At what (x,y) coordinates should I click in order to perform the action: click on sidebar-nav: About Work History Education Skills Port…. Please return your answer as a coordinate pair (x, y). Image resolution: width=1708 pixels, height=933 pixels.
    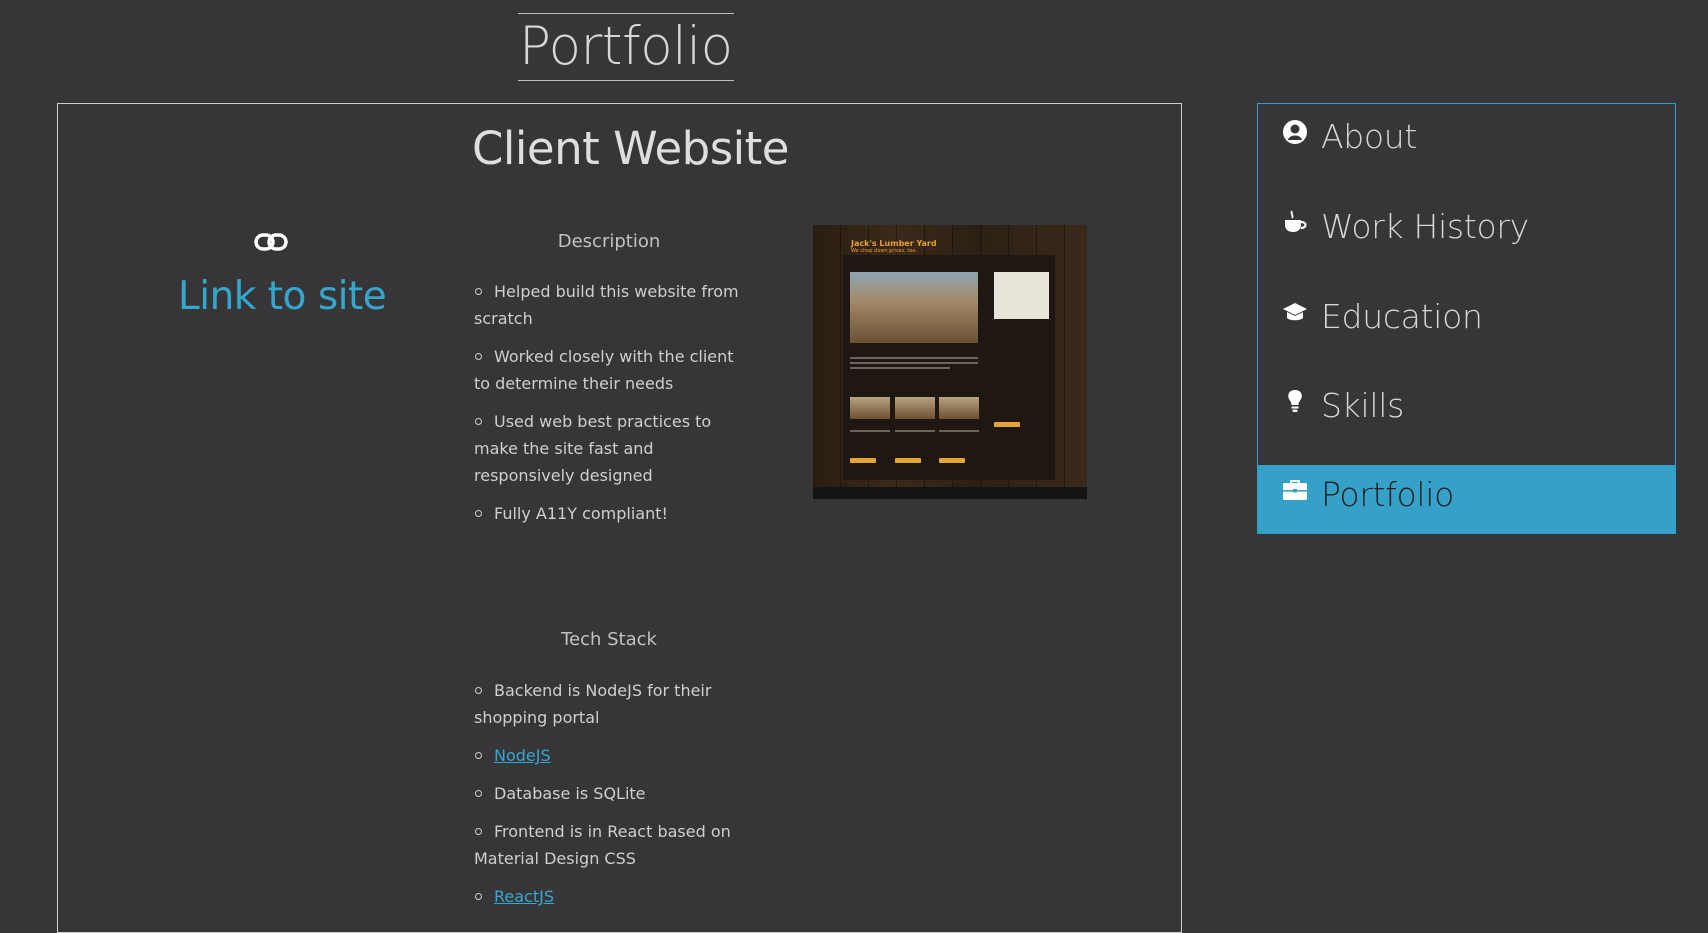
    Looking at the image, I should click on (1466, 318).